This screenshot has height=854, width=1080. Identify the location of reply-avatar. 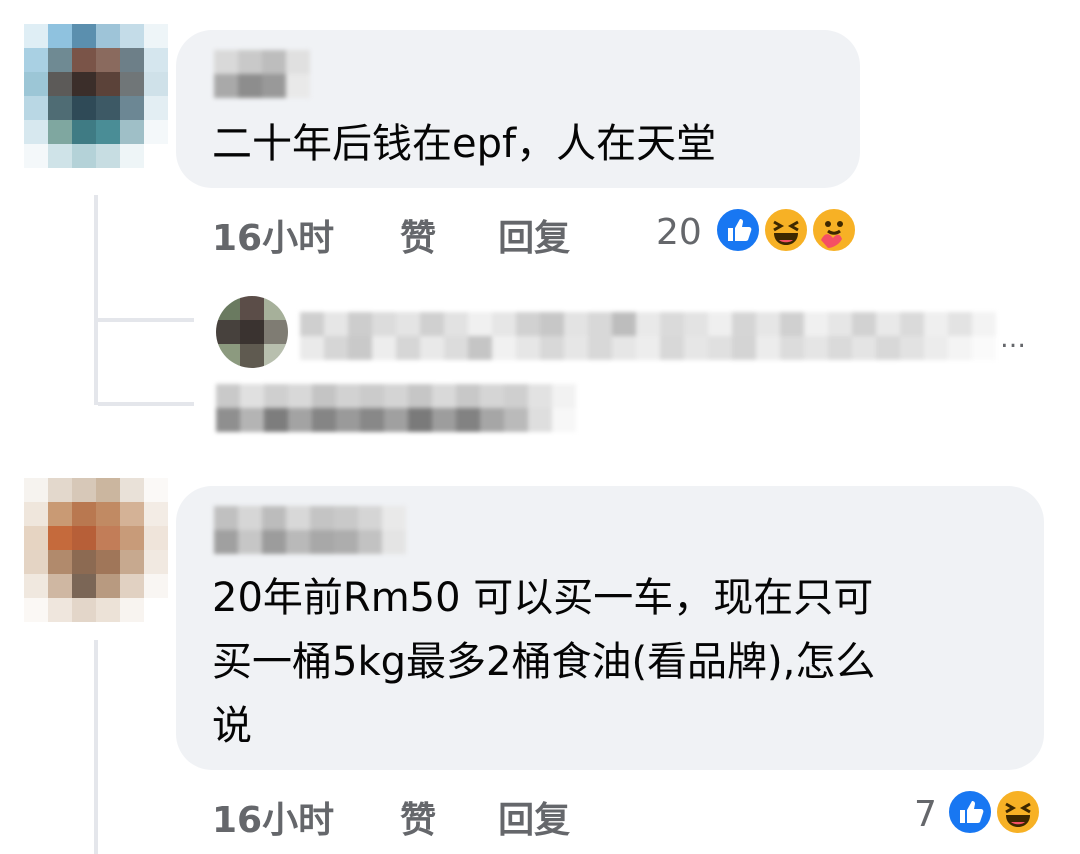
(252, 332).